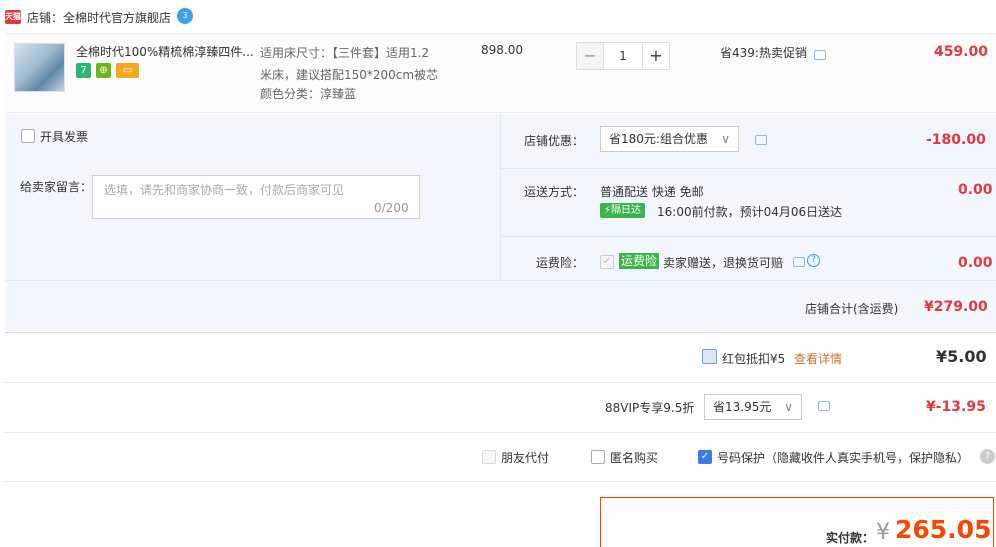  Describe the element at coordinates (705, 457) in the screenshot. I see `number-protect-checkbox: ✓` at that location.